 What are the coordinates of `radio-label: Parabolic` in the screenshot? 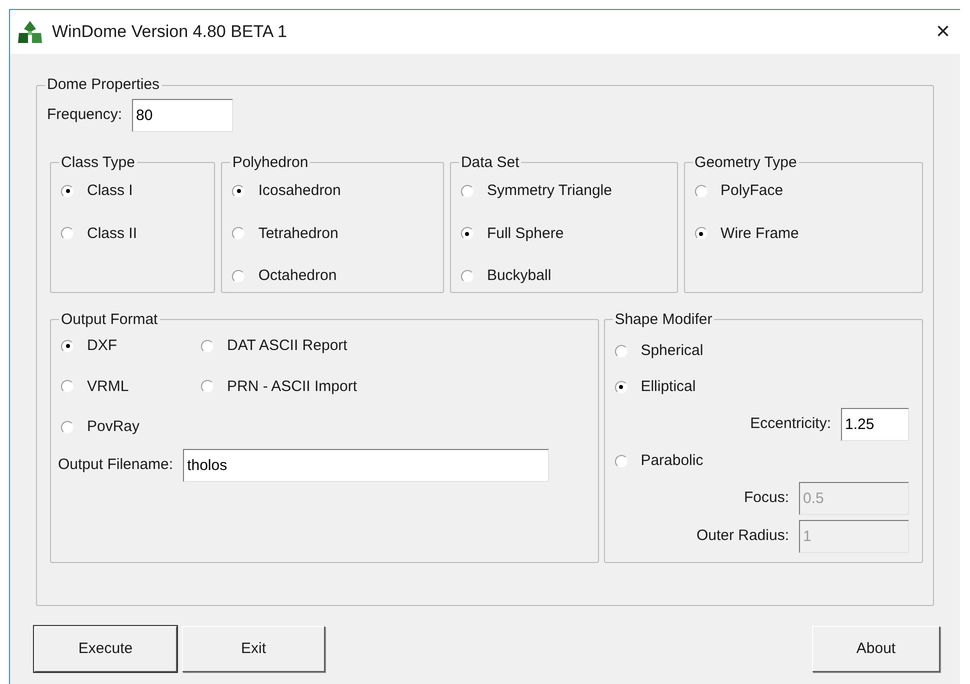 It's located at (672, 460).